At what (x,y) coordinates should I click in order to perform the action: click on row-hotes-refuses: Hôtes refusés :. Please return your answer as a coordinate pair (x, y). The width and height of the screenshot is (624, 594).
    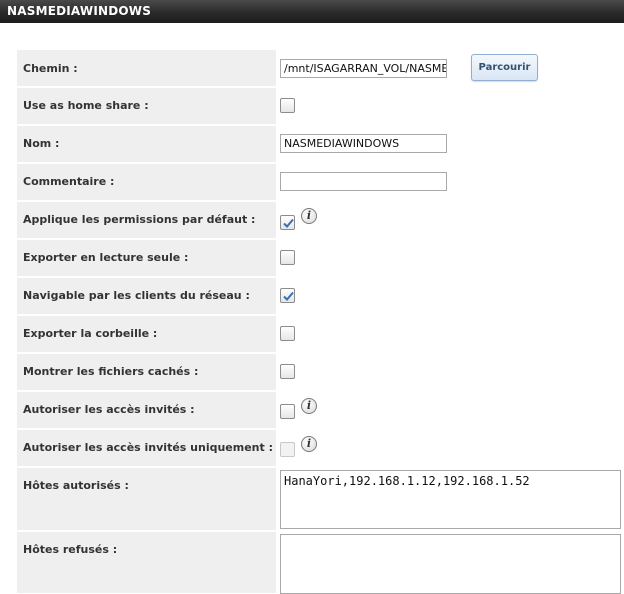
    Looking at the image, I should click on (320, 563).